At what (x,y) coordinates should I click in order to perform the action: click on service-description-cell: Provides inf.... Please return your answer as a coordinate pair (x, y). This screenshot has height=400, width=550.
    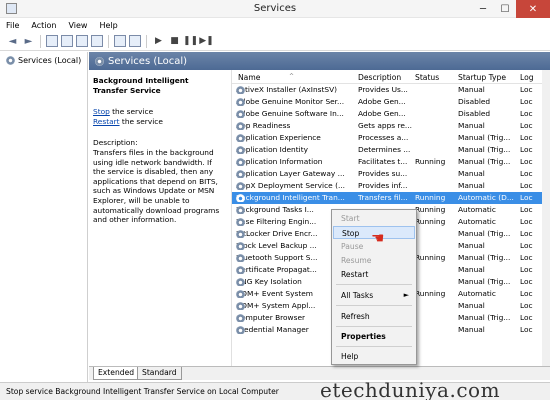
    Looking at the image, I should click on (383, 185).